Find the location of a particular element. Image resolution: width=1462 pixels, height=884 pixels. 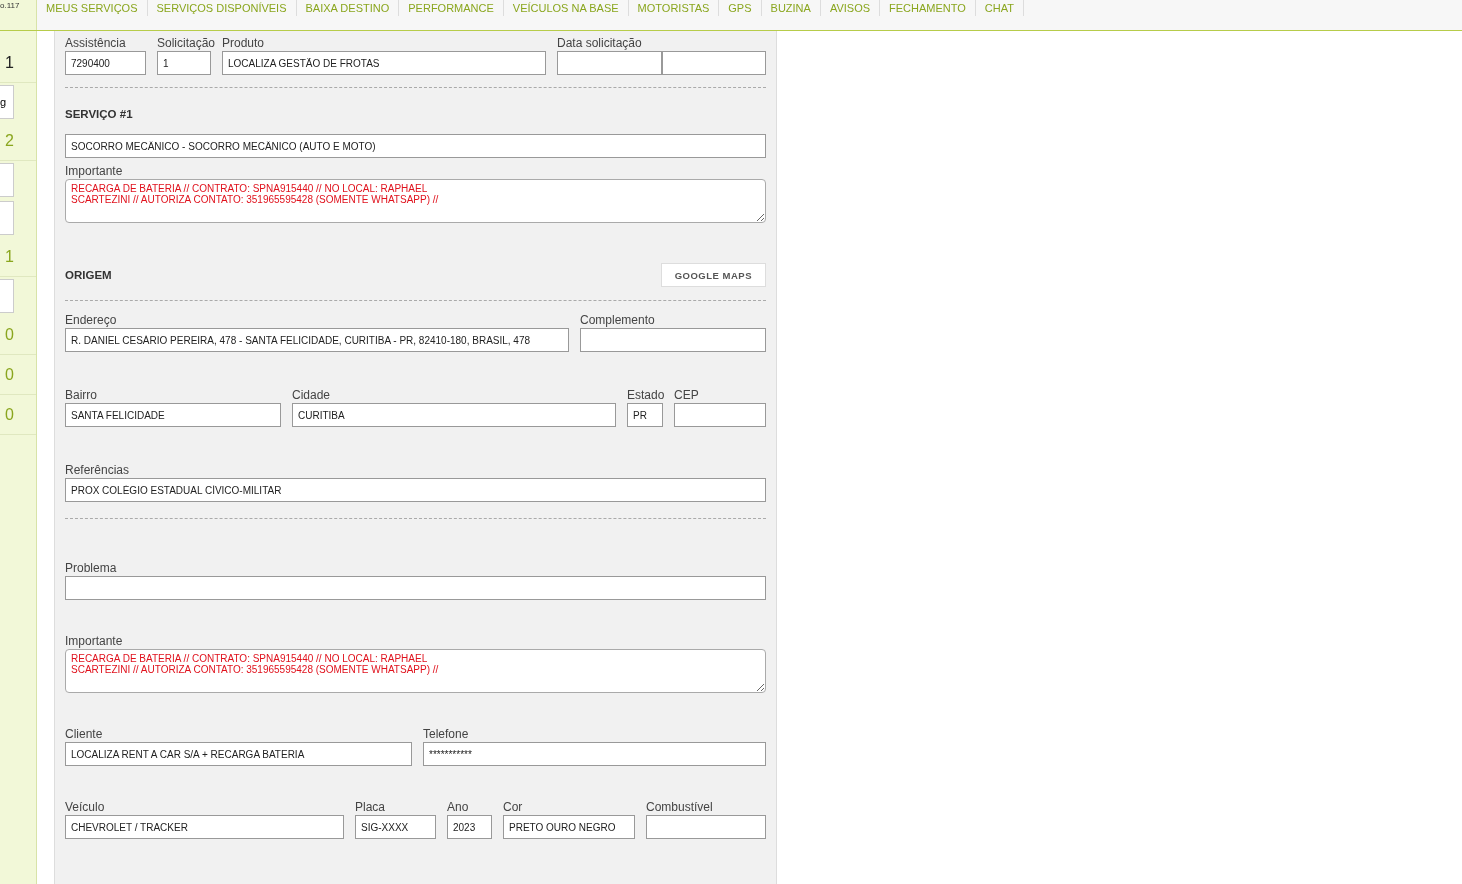

field-label: Cor is located at coordinates (513, 807).